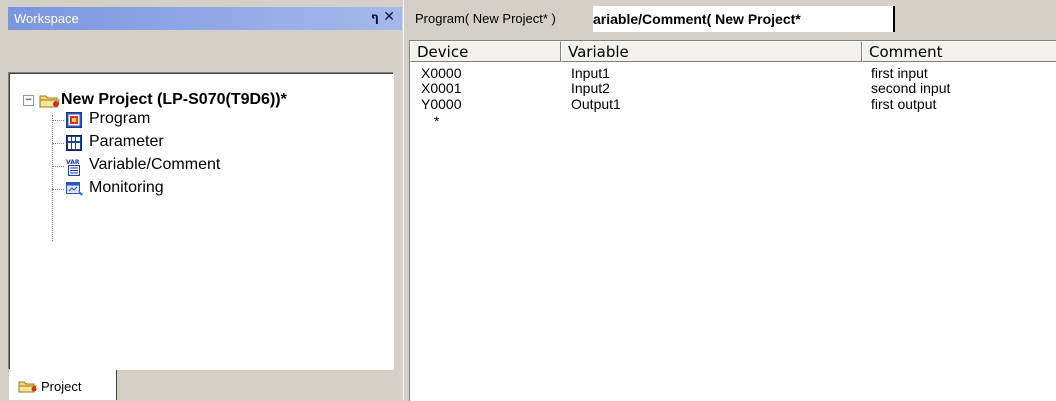  I want to click on cell-comment: first input, so click(899, 73).